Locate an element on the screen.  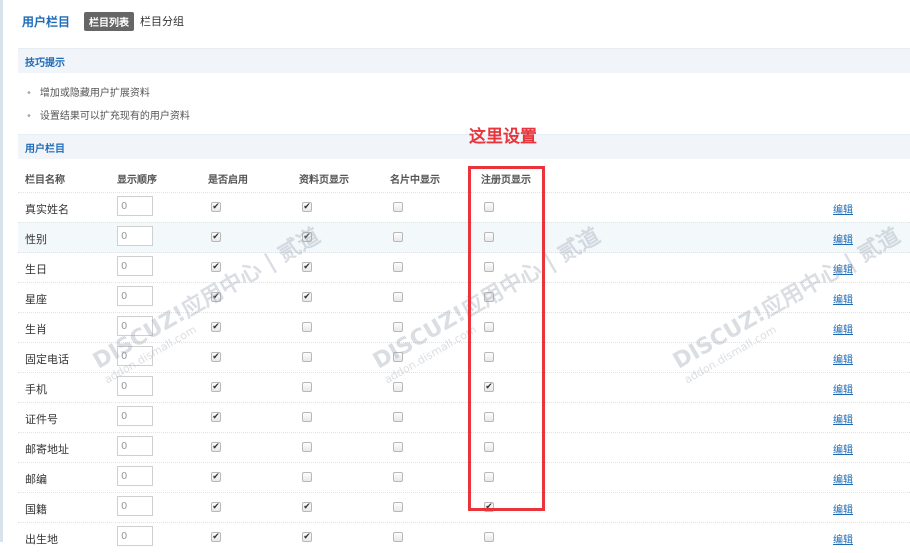
column-header: 栏目名称 is located at coordinates (45, 180).